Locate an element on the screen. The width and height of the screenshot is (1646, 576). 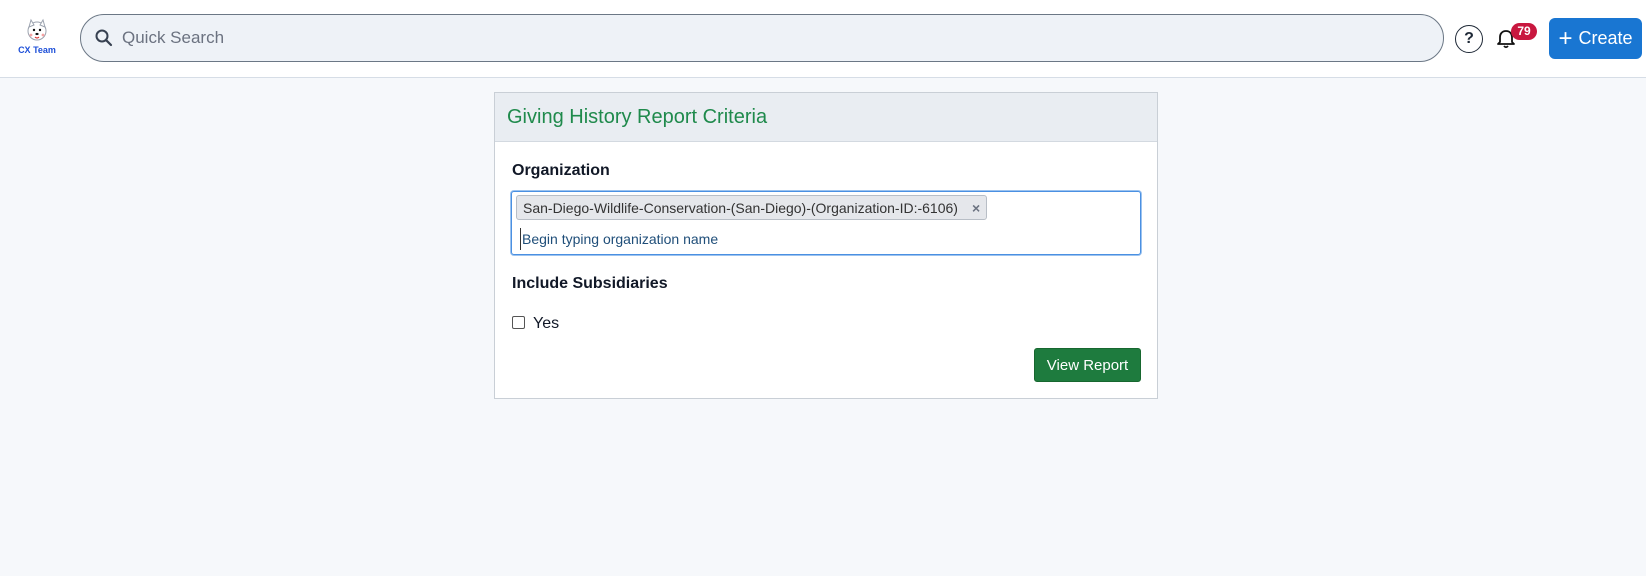
notification-count-badge: 79 is located at coordinates (1524, 31).